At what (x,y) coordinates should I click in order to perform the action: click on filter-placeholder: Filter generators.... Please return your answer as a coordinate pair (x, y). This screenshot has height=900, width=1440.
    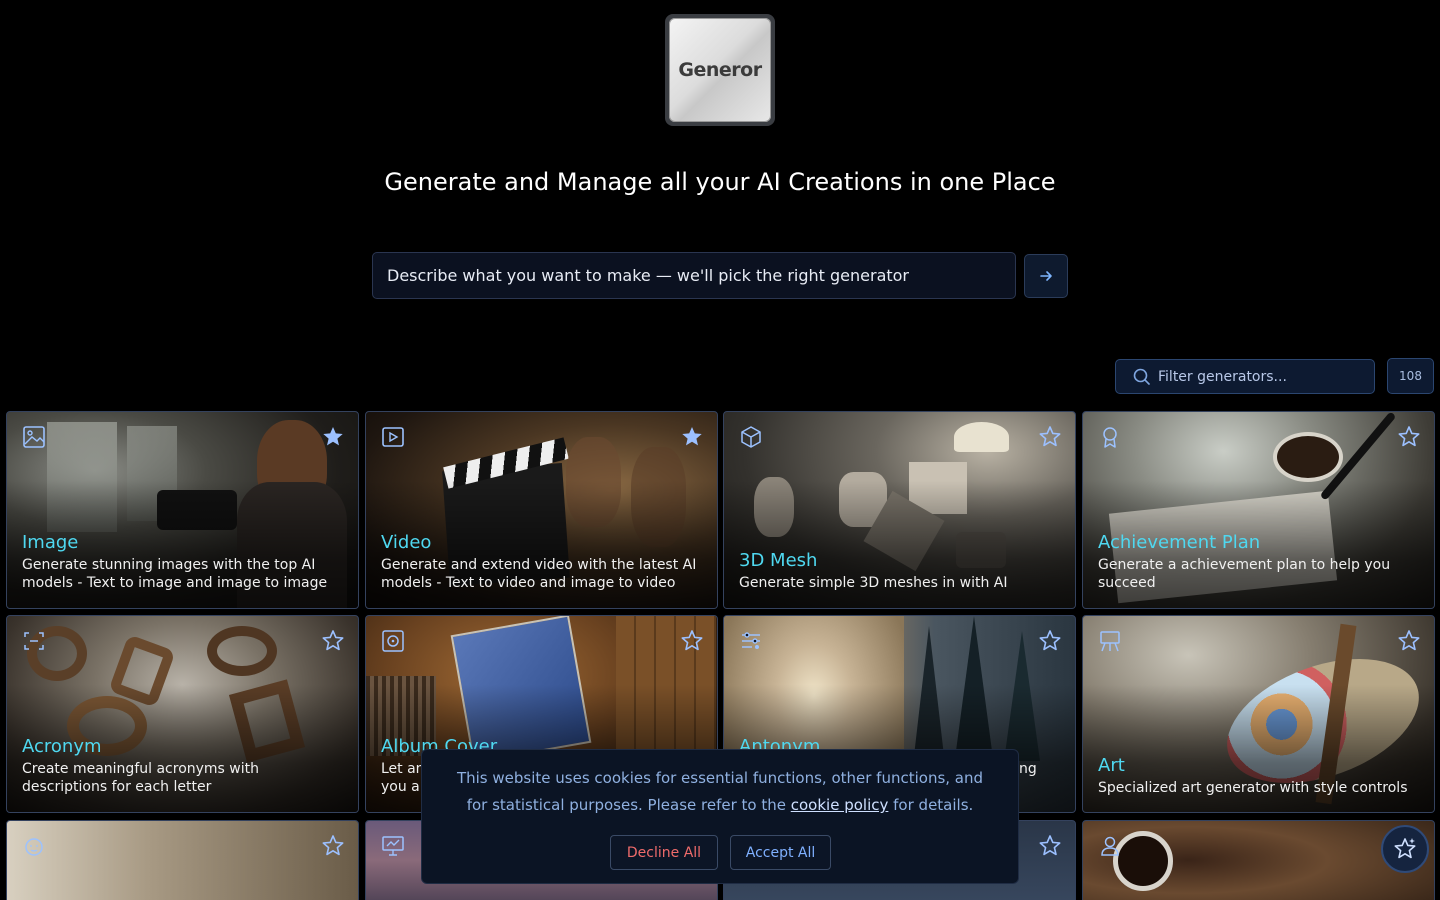
    Looking at the image, I should click on (1222, 376).